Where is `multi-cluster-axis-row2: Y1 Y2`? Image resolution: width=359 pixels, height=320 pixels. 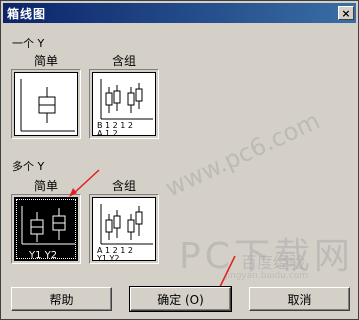 multi-cluster-axis-row2: Y1 Y2 is located at coordinates (108, 258).